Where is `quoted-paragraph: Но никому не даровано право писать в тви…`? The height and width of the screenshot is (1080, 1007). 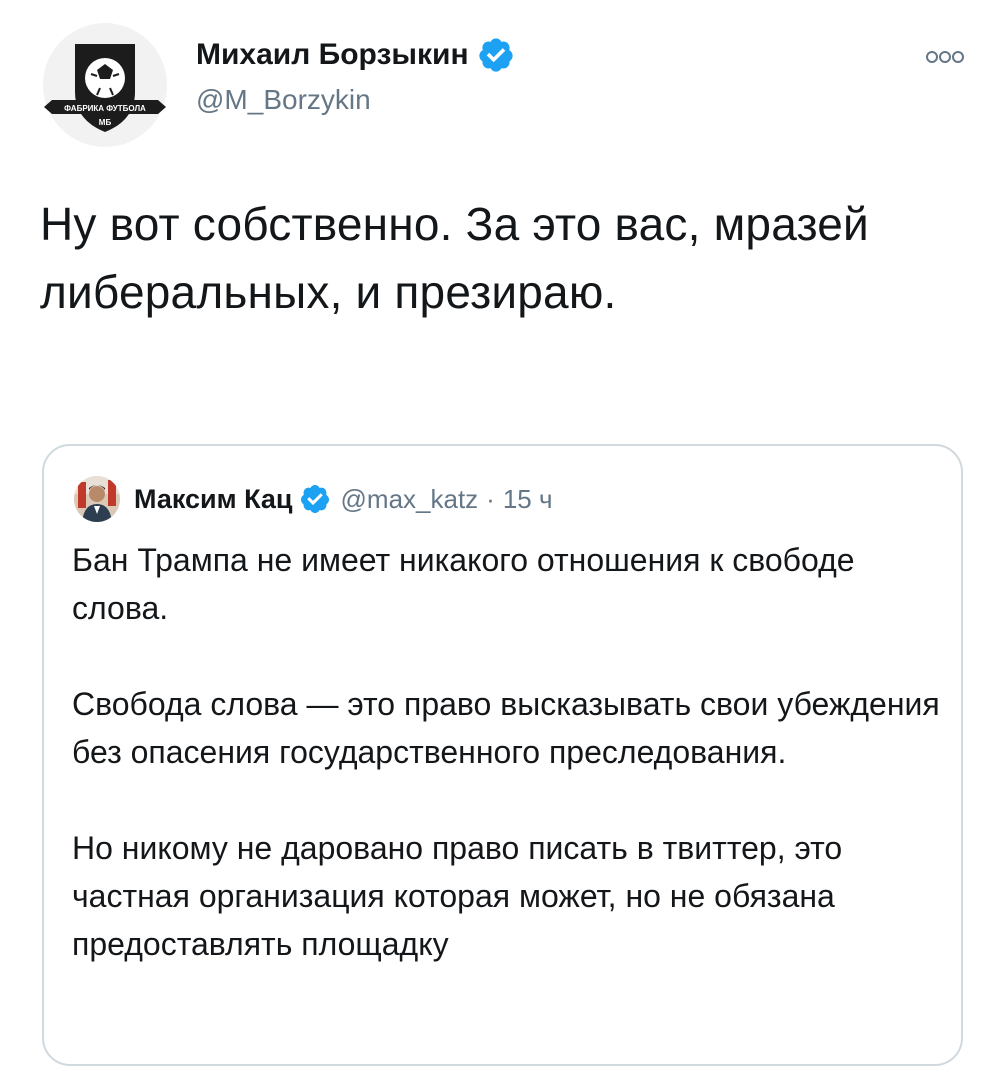 quoted-paragraph: Но никому не даровано право писать в тви… is located at coordinates (462, 896).